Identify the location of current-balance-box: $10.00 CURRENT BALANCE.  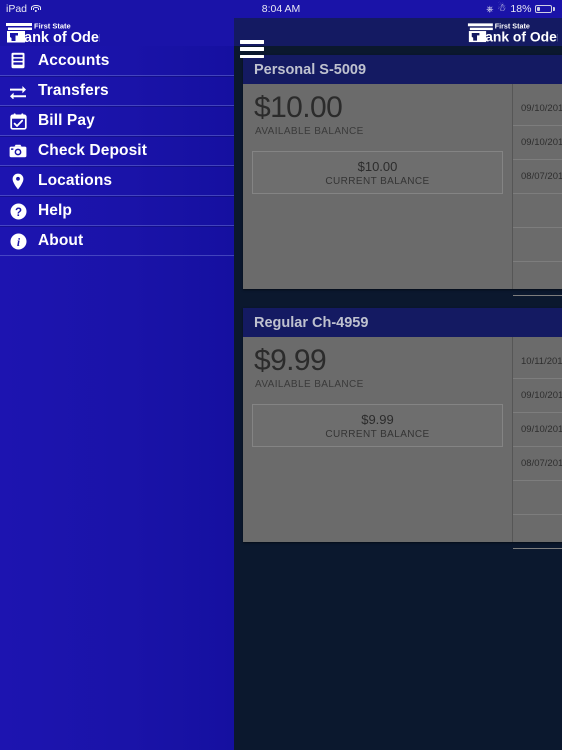
(377, 172).